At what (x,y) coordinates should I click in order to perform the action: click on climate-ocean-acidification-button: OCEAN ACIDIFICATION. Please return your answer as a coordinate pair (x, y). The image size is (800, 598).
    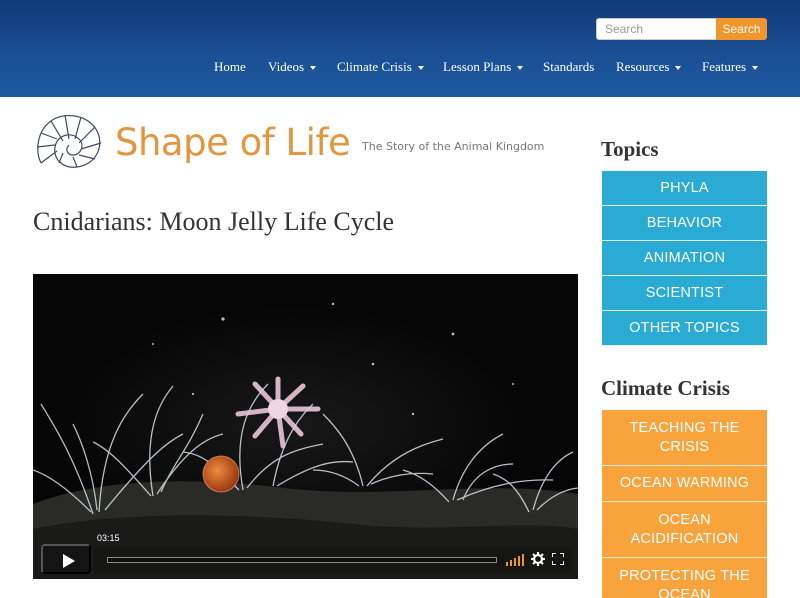
    Looking at the image, I should click on (684, 530).